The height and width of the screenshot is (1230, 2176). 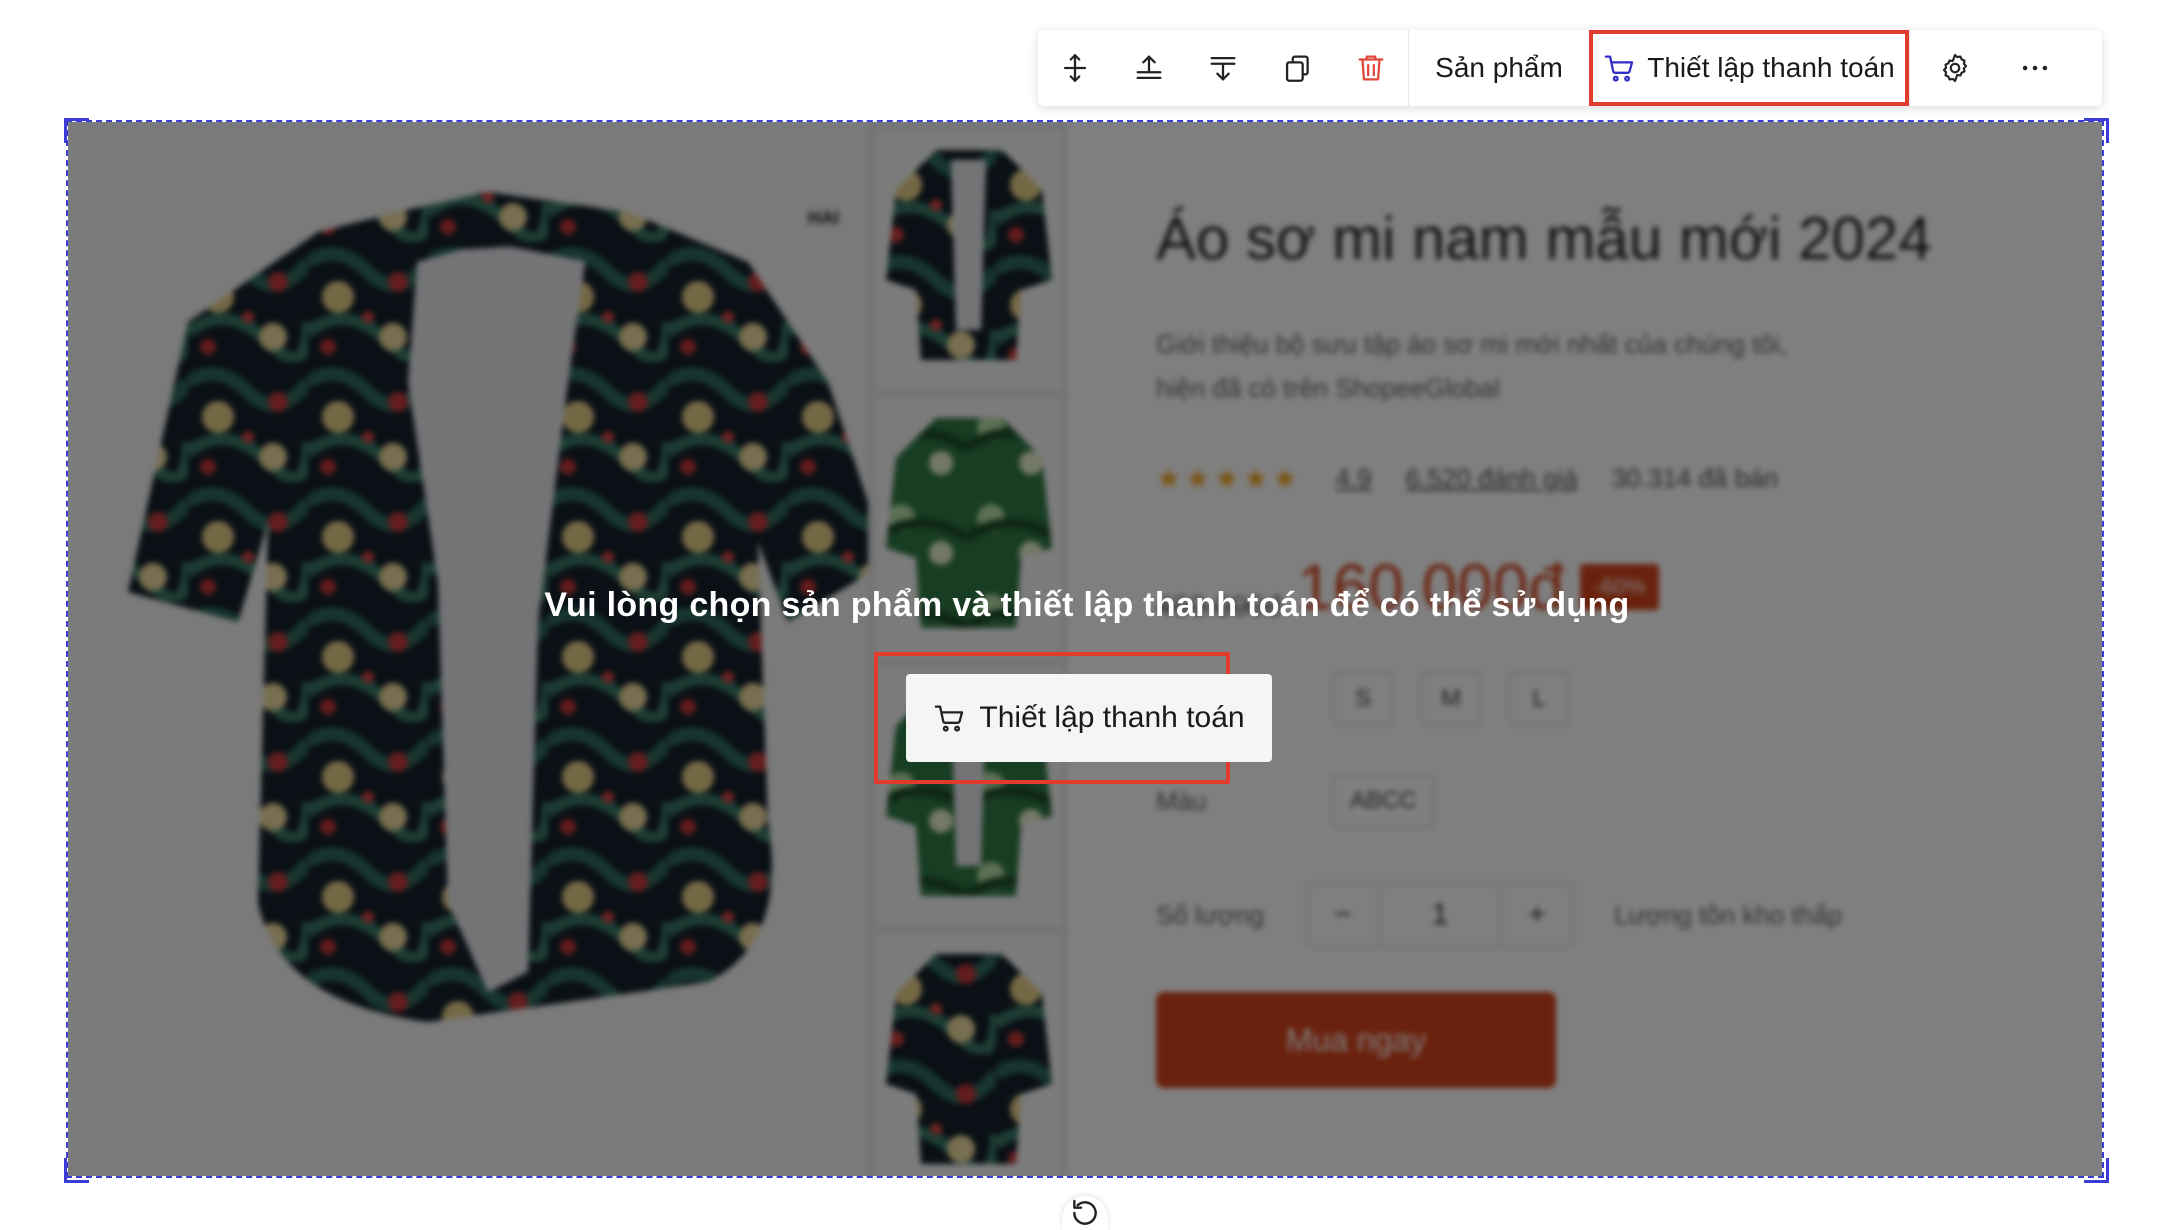 I want to click on duplicate-icon, so click(x=1297, y=68).